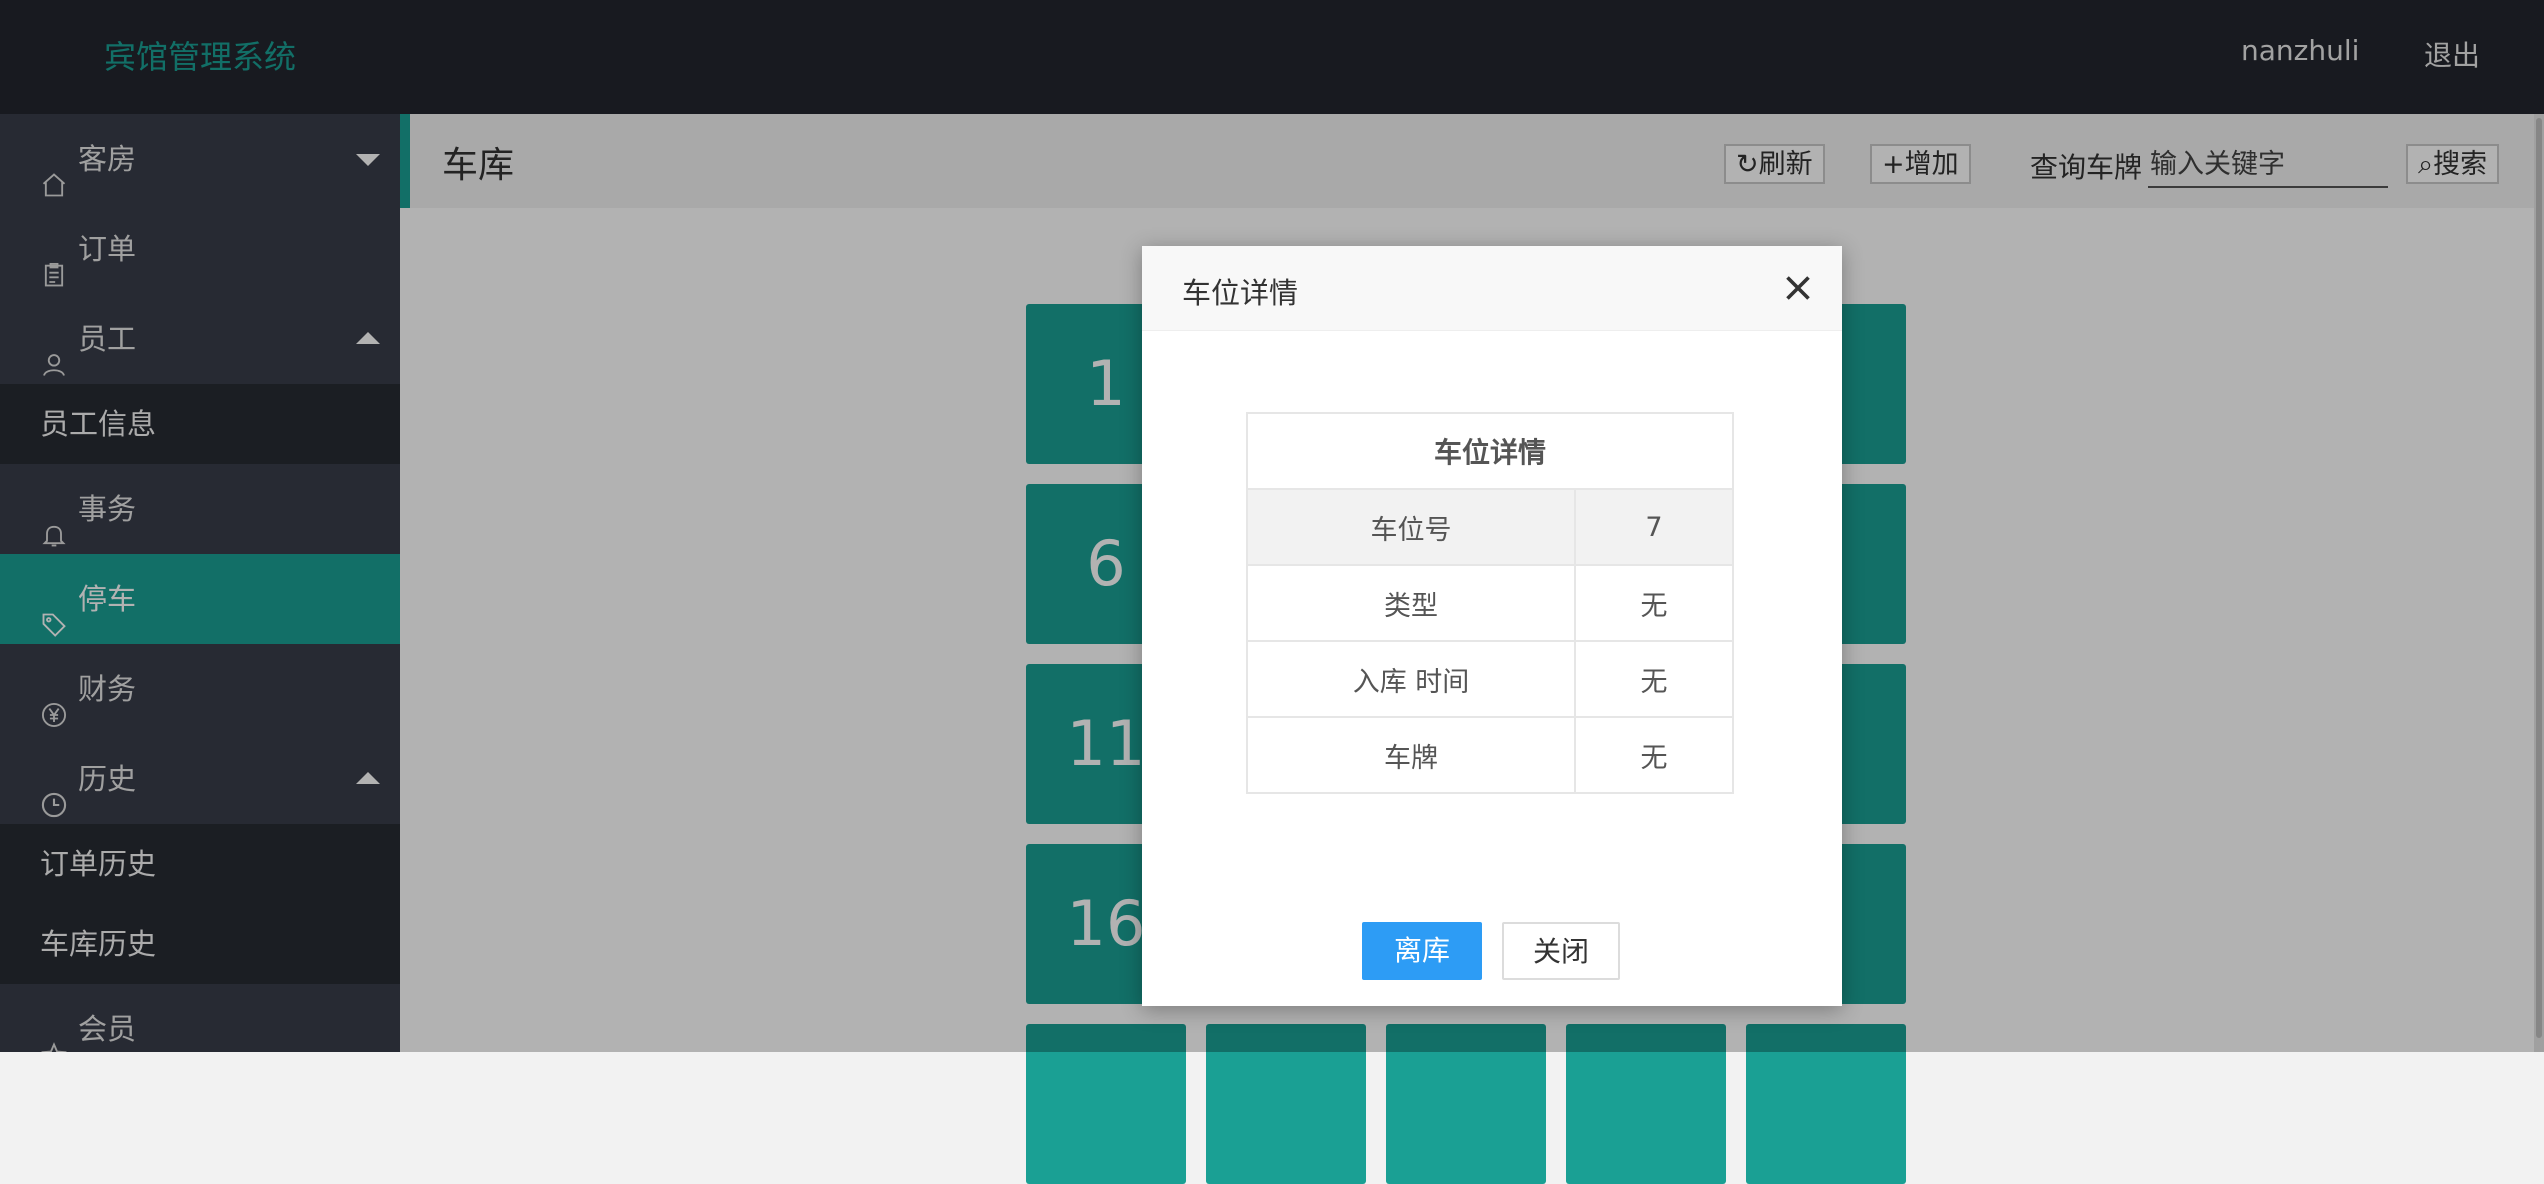 The image size is (2544, 1184). I want to click on close-button: 关闭, so click(1561, 951).